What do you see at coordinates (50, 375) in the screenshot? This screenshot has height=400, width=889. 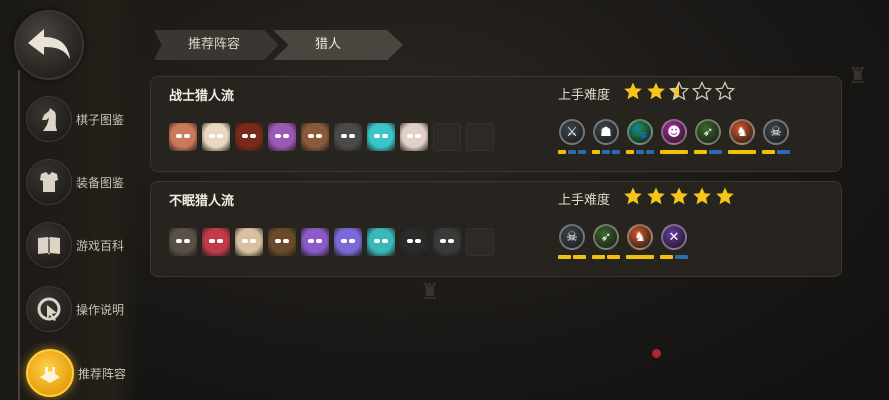 I see `formation-icon` at bounding box center [50, 375].